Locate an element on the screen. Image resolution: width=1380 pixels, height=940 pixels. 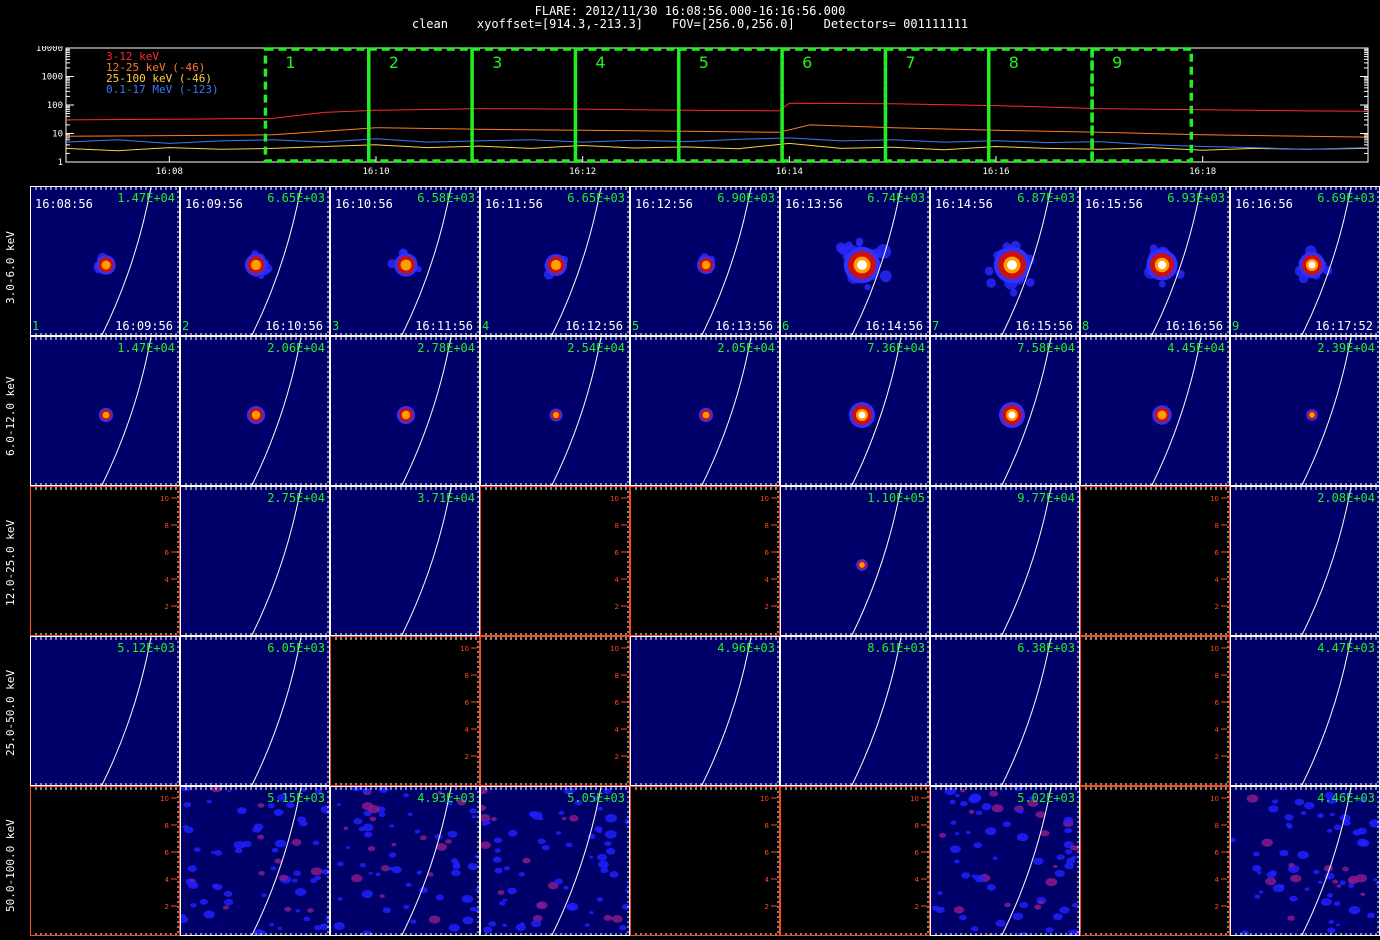
row-label-5: 50.0-100.0 keV is located at coordinates (10, 865).